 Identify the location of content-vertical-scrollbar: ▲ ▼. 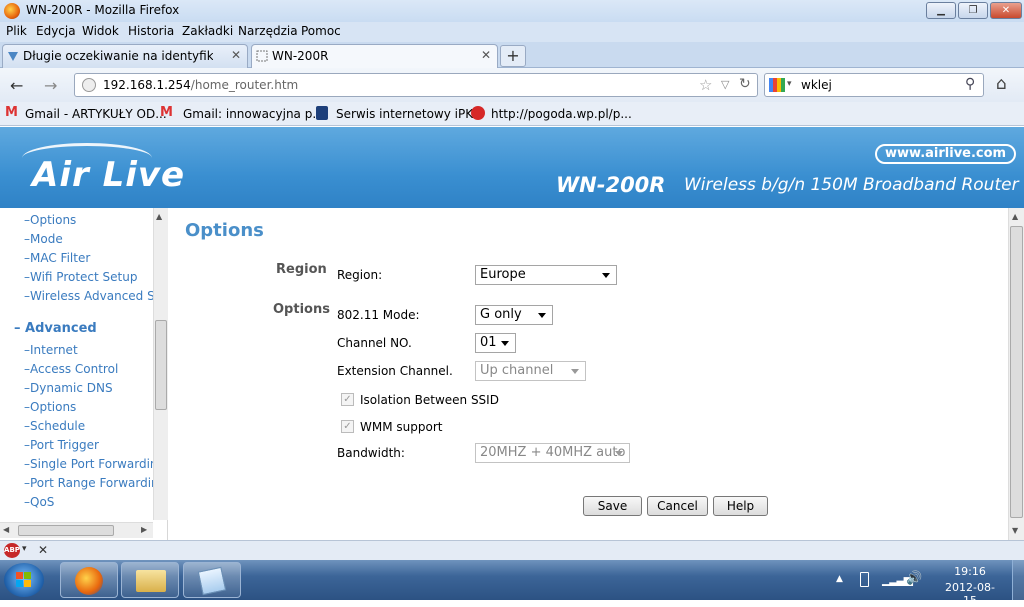
(1016, 374).